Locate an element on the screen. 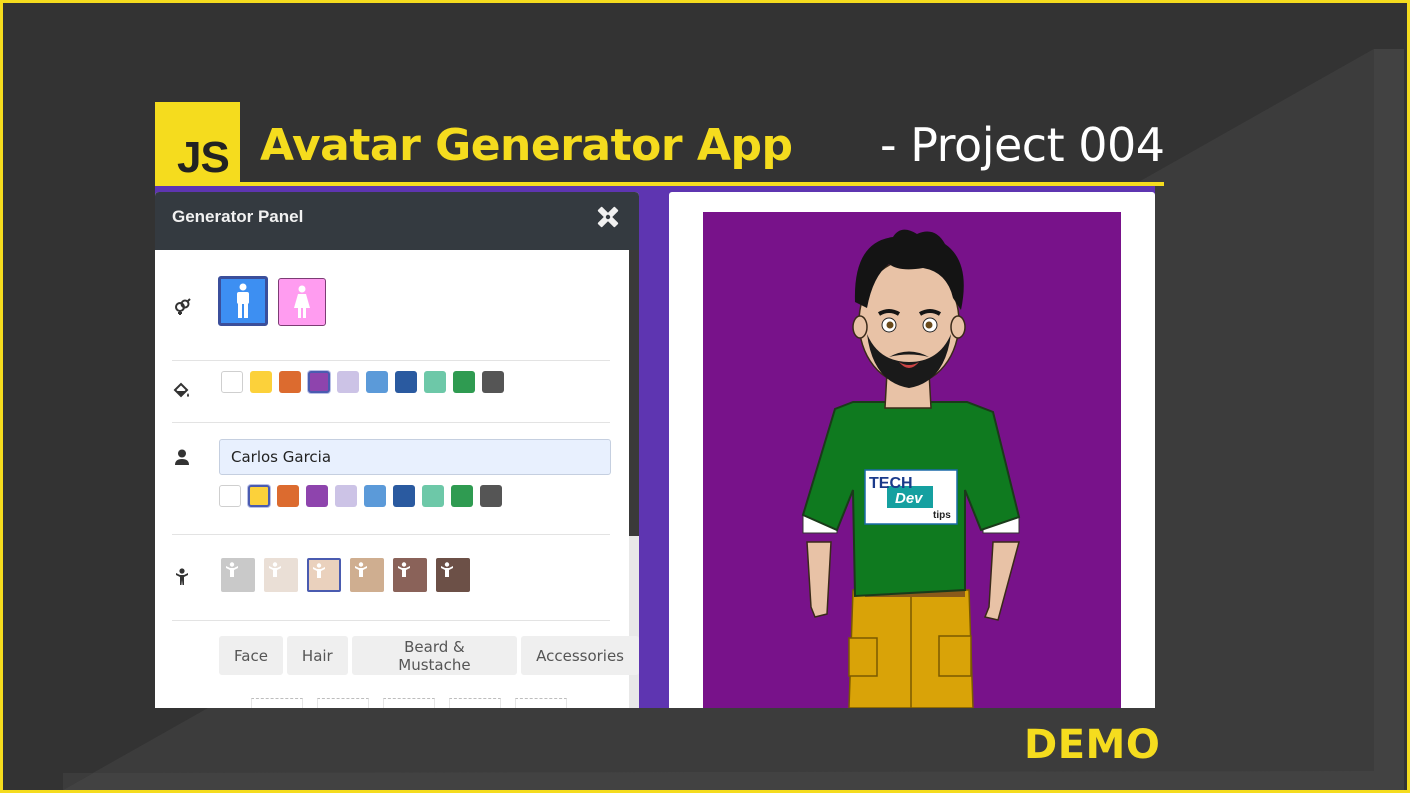  js-logo-text: JS is located at coordinates (203, 157).